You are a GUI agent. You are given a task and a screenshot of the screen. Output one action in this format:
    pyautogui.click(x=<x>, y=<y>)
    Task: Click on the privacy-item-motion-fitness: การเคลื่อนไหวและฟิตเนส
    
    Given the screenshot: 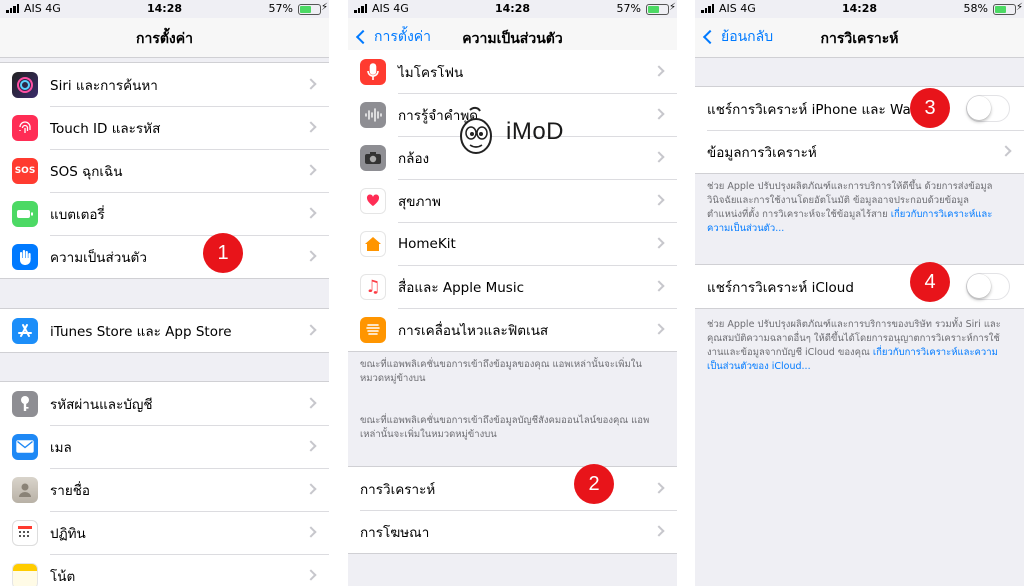 What is the action you would take?
    pyautogui.click(x=512, y=329)
    